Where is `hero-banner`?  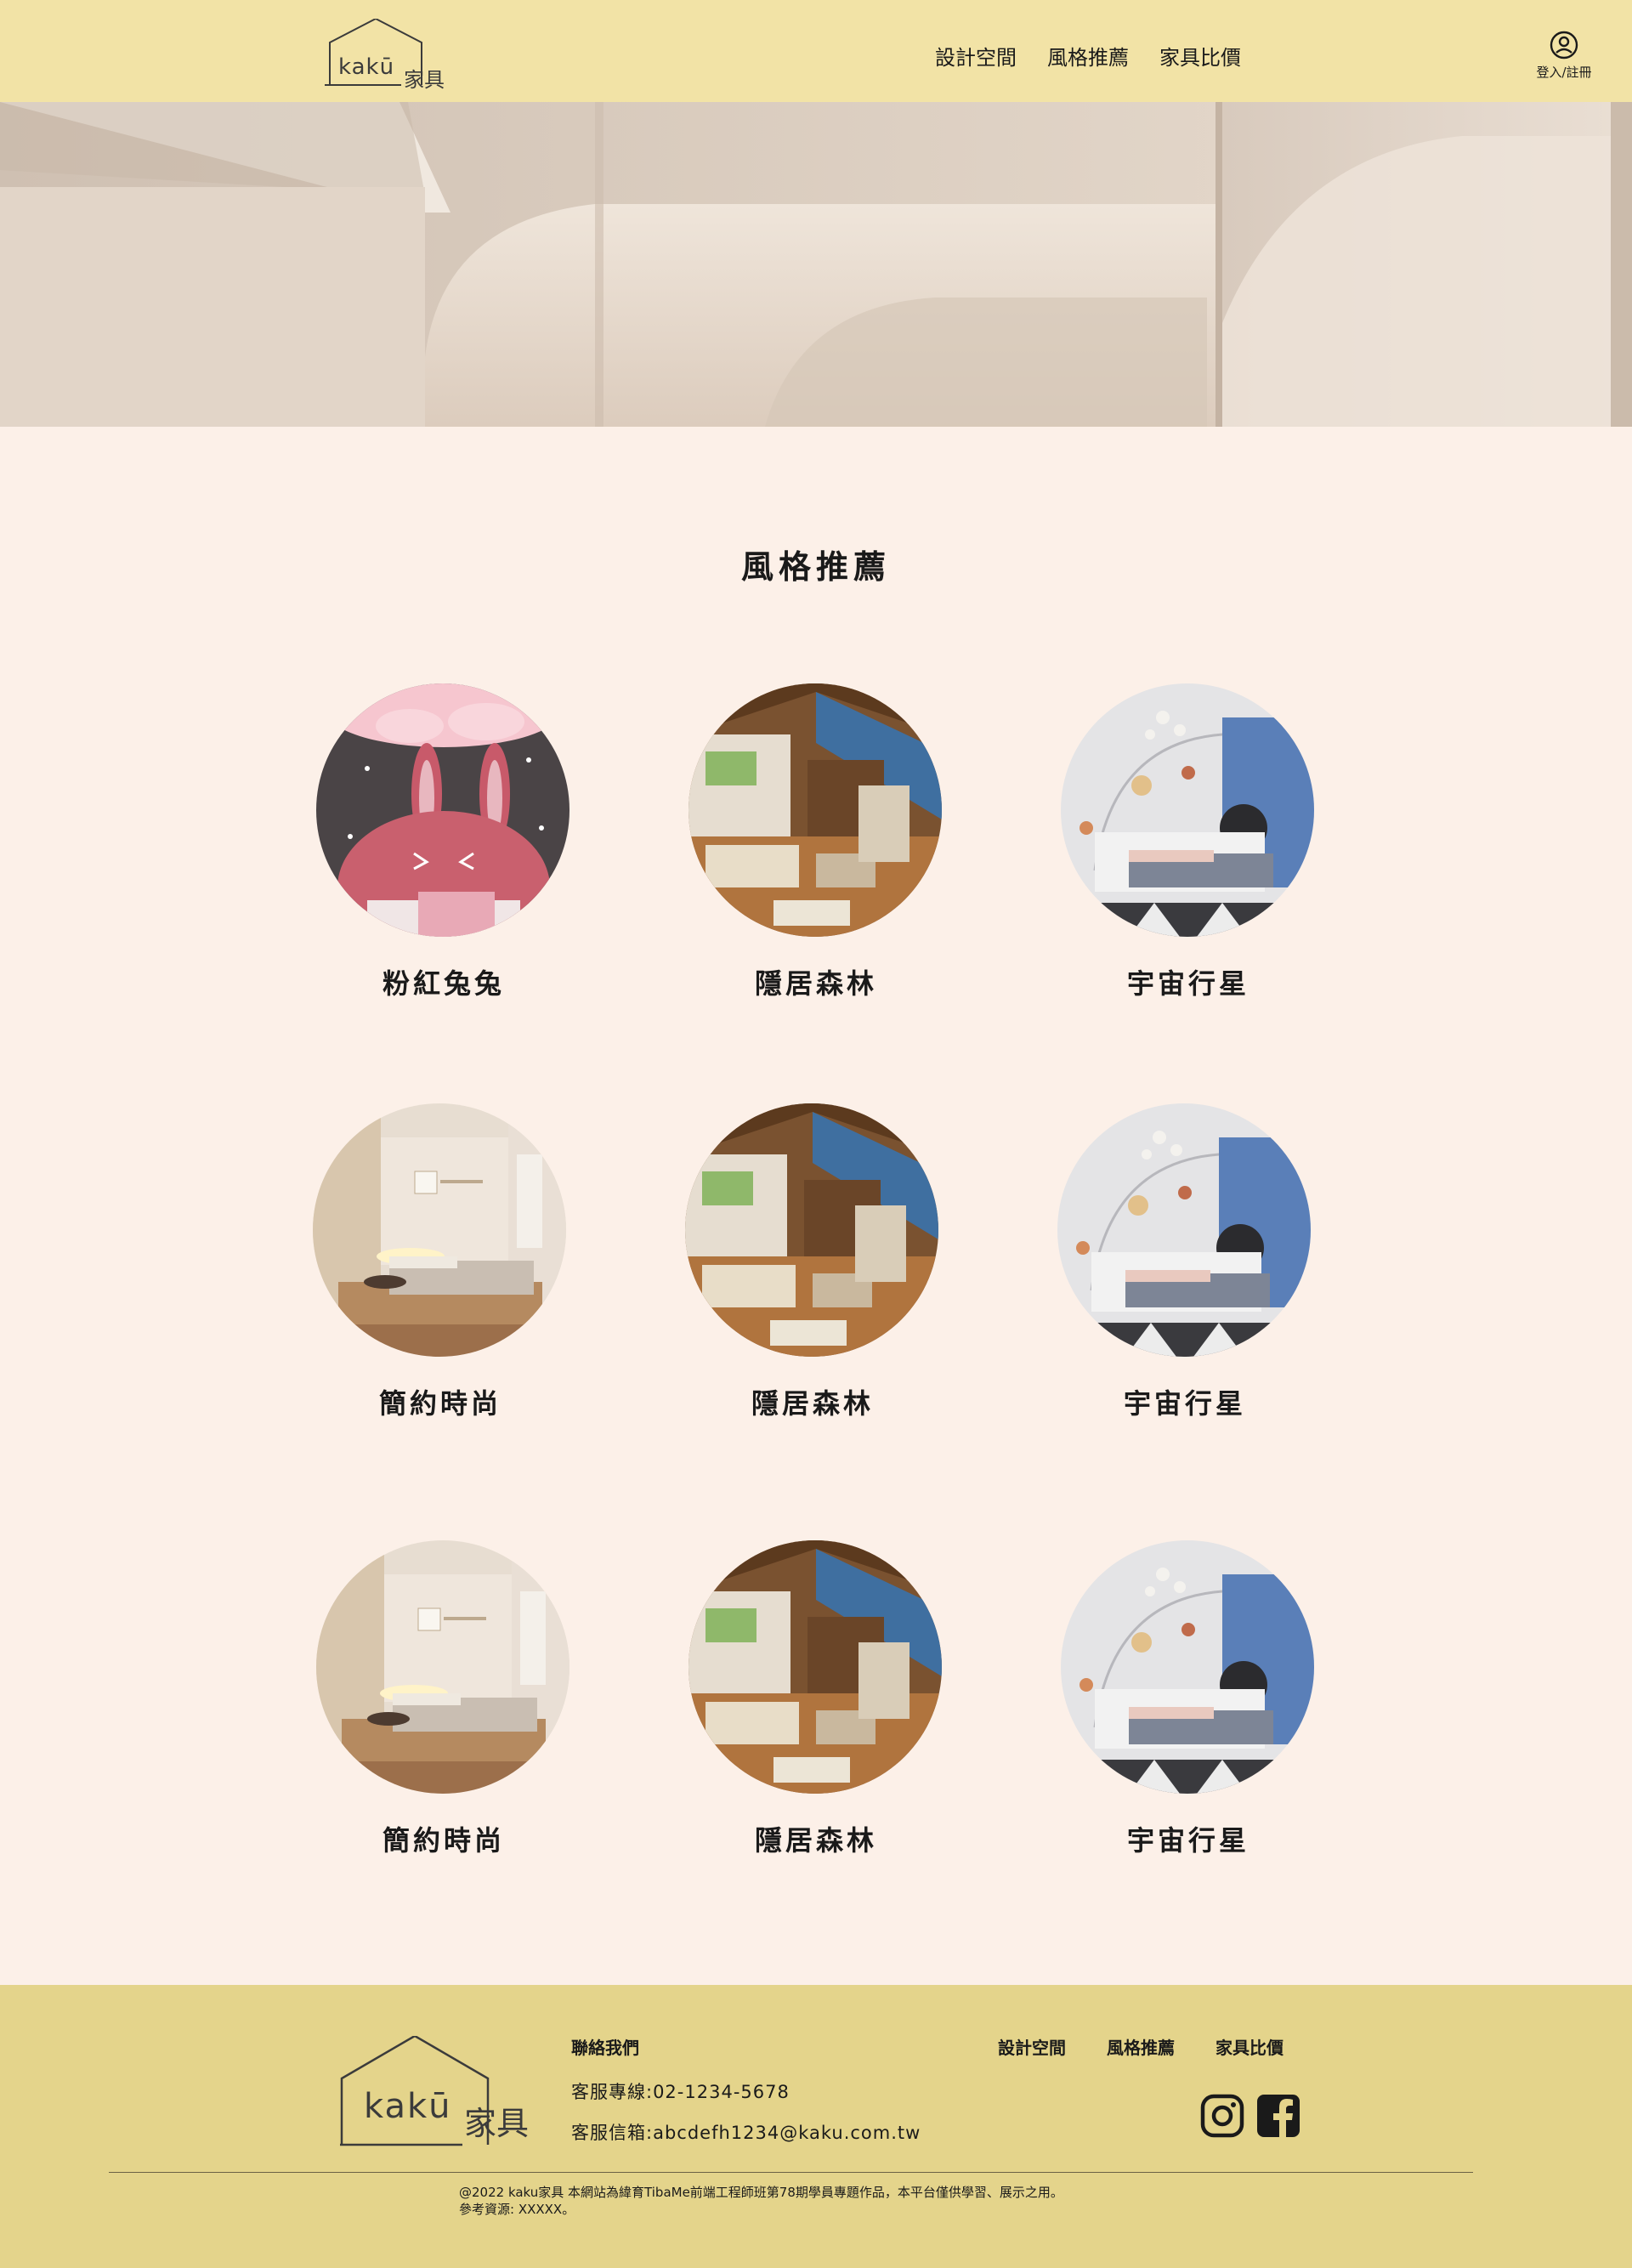
hero-banner is located at coordinates (816, 264).